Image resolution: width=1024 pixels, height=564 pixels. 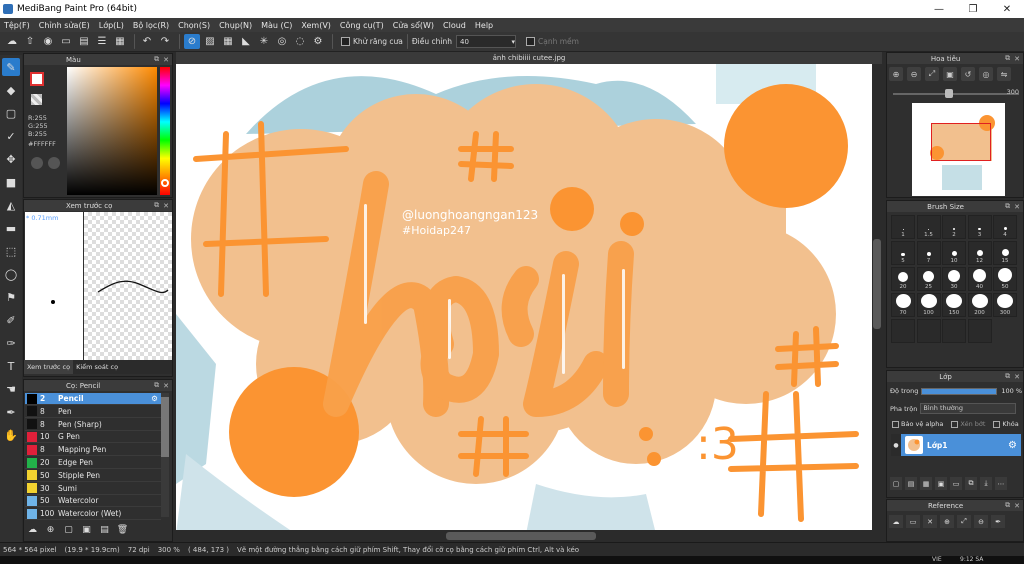 I want to click on brush-list-item: 8 Pen, so click(x=93, y=412).